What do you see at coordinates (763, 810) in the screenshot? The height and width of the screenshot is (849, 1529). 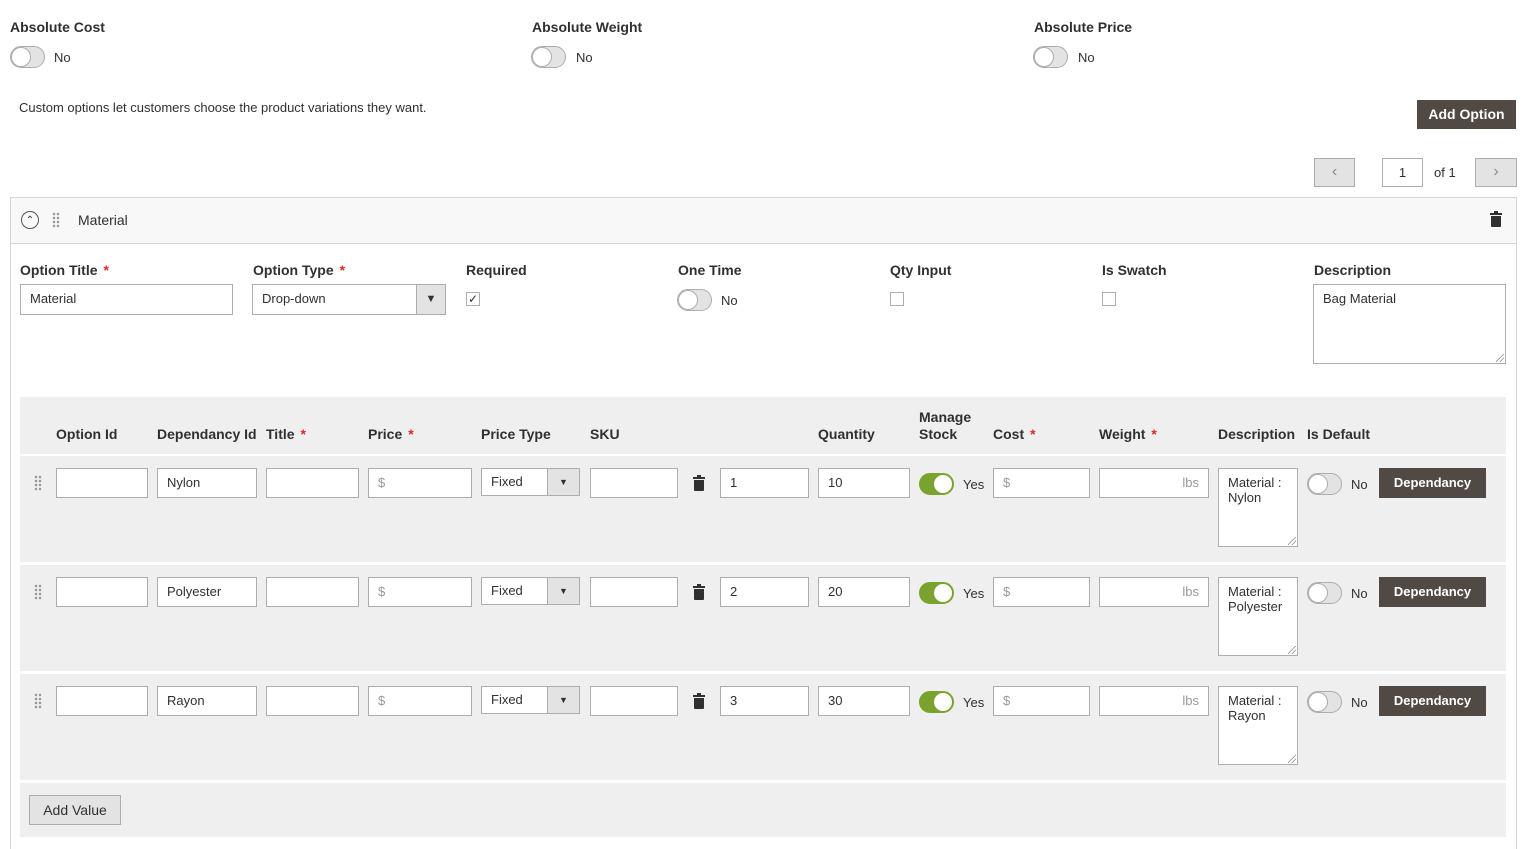 I see `grid-footer` at bounding box center [763, 810].